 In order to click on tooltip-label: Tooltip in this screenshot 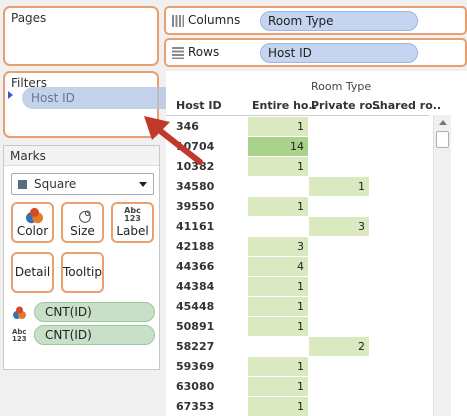, I will do `click(82, 272)`.